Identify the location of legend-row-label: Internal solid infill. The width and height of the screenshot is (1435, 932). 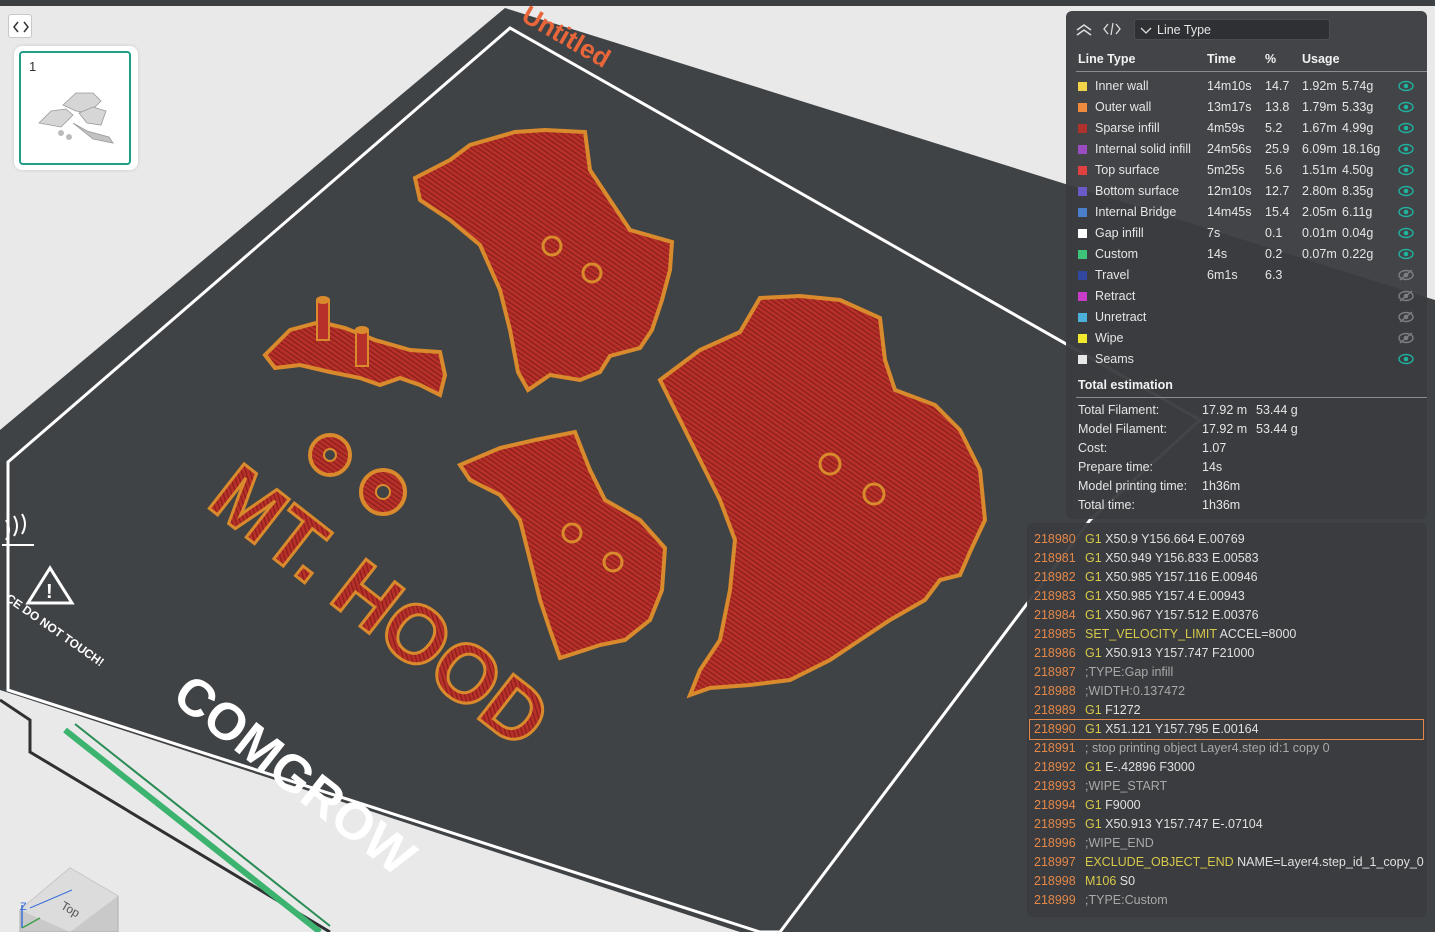
(1143, 149).